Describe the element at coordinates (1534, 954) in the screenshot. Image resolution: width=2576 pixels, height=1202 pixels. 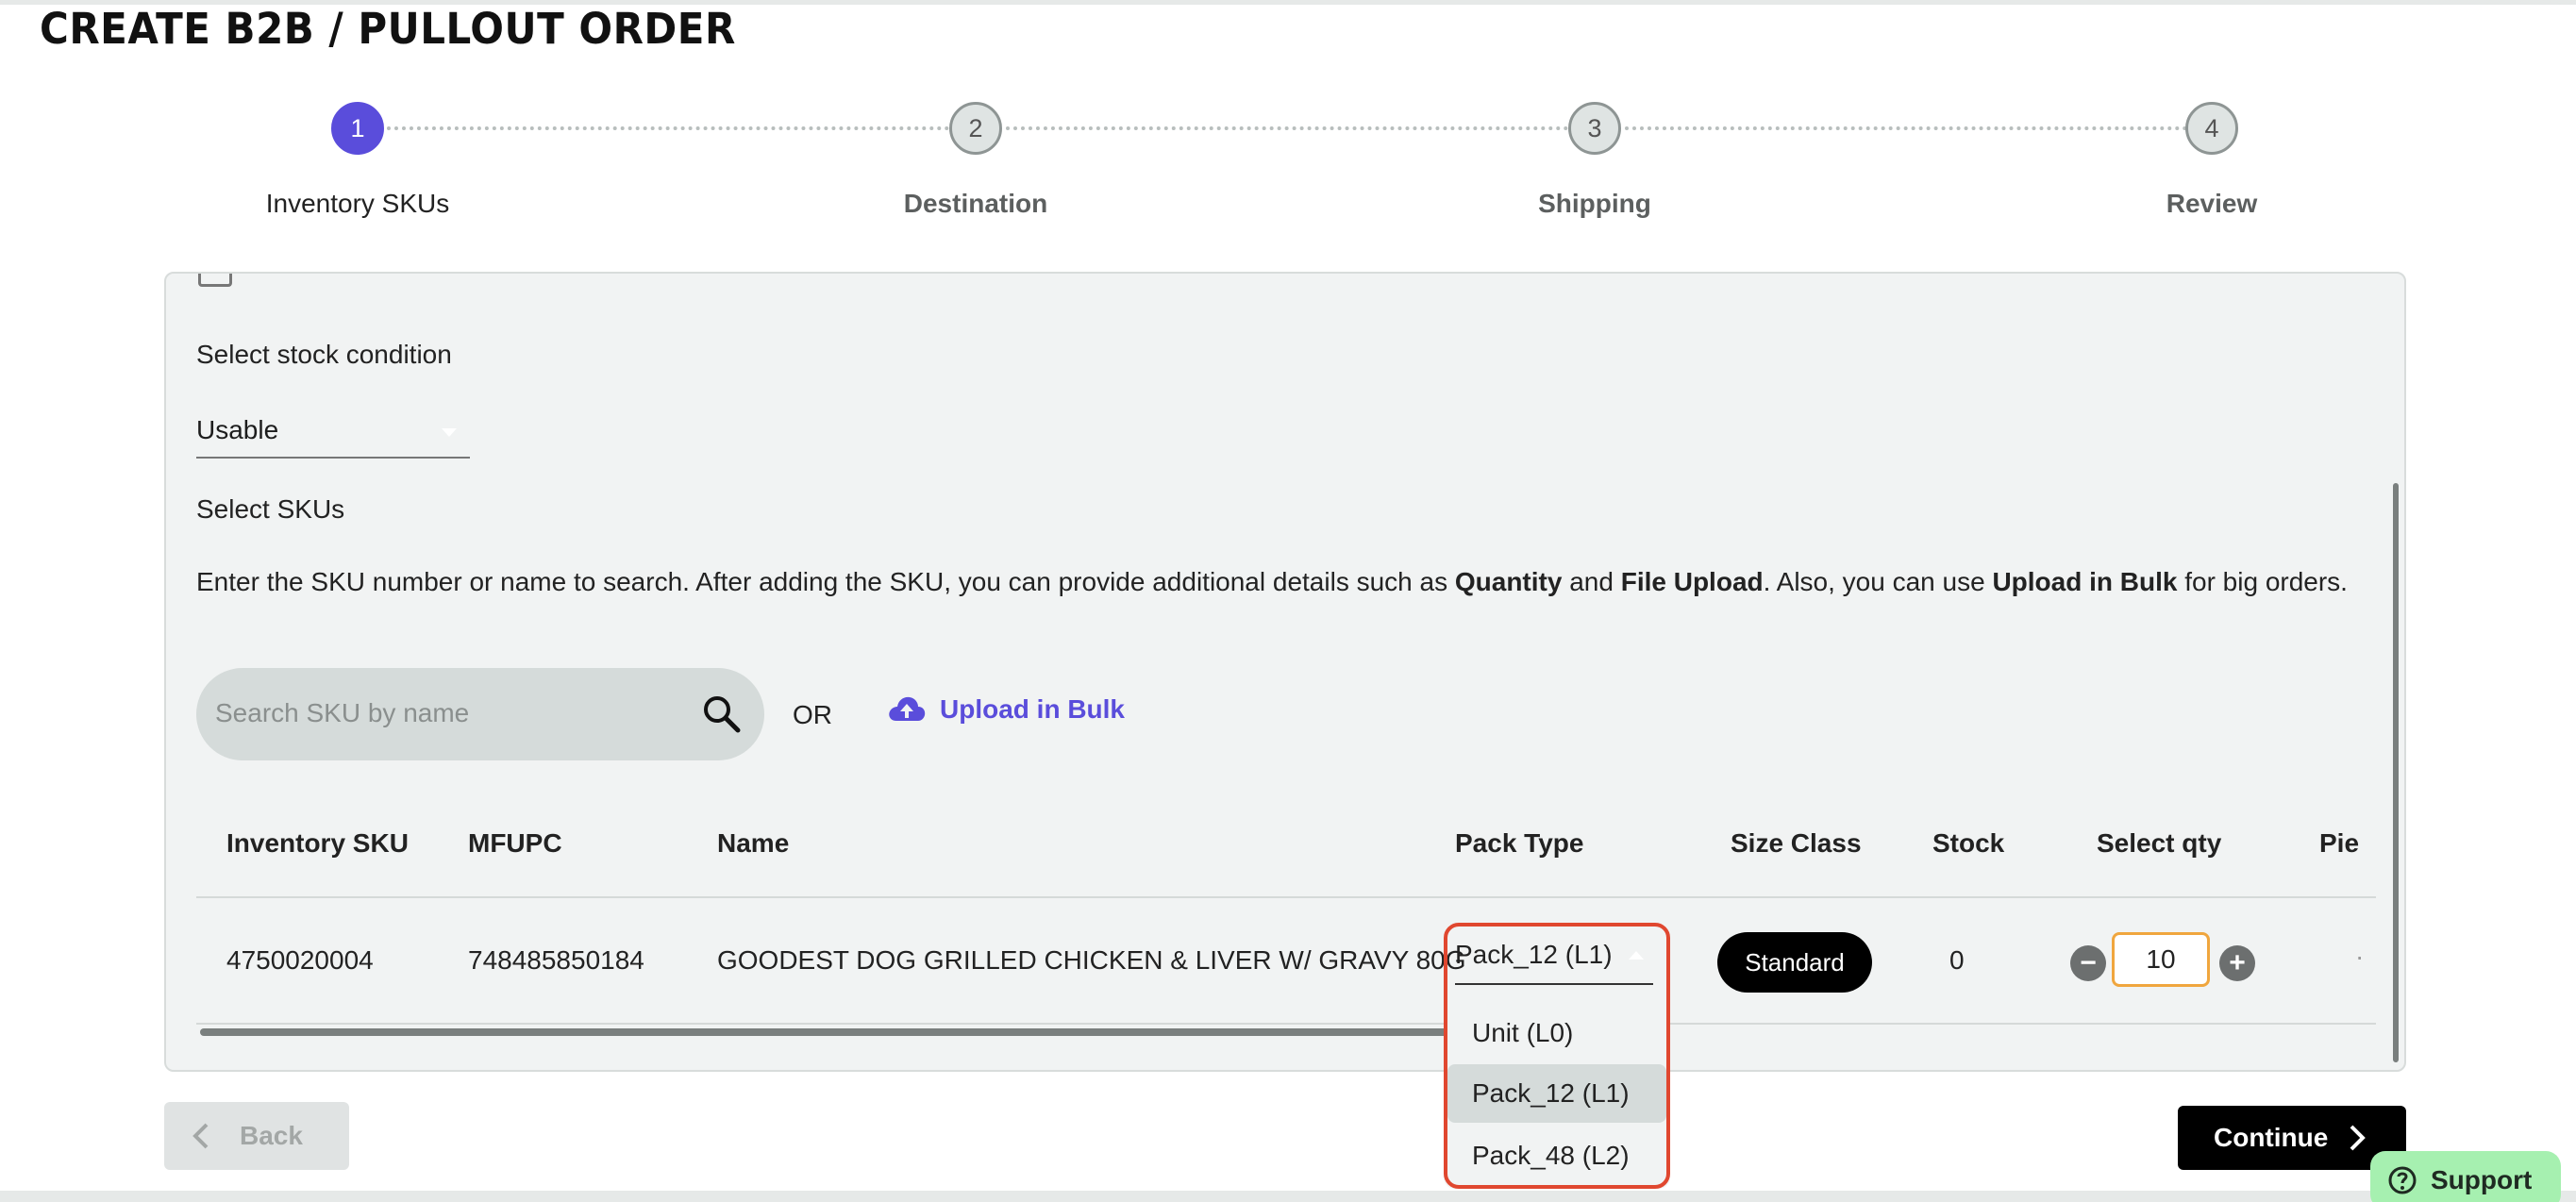
I see `pack-type-value: Pack_12 (L1)` at that location.